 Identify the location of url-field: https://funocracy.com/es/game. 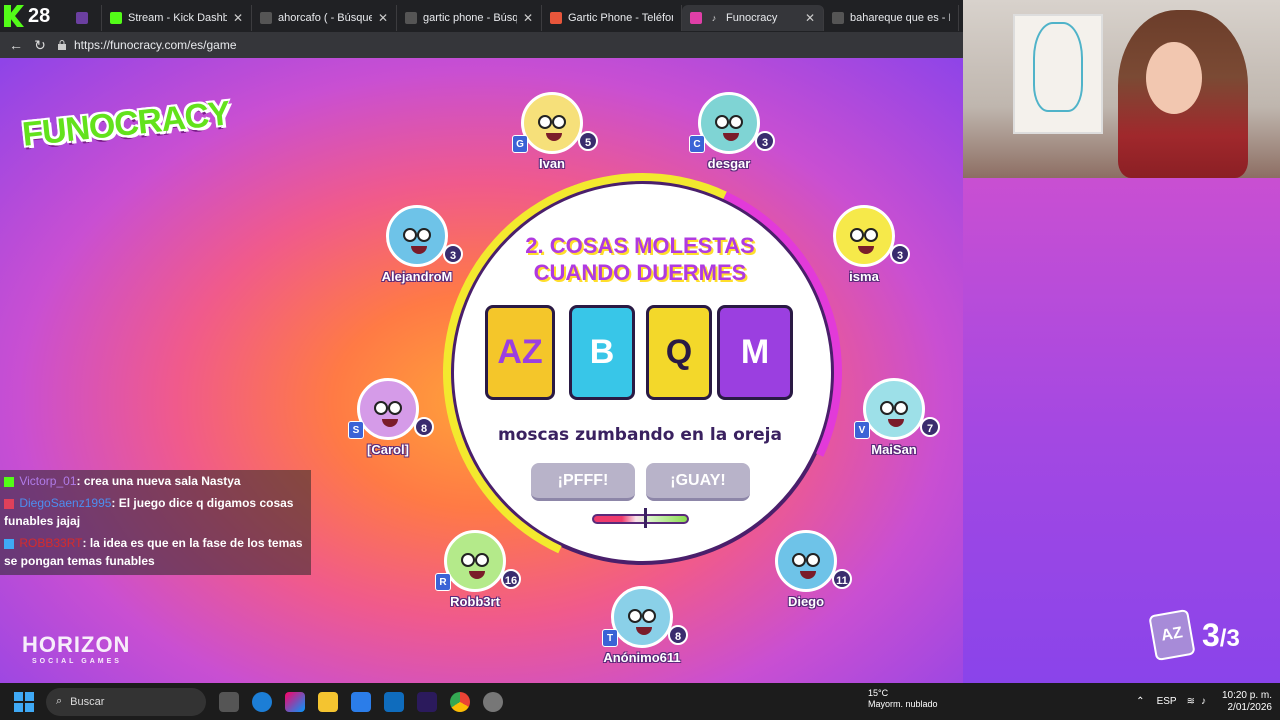
(146, 45).